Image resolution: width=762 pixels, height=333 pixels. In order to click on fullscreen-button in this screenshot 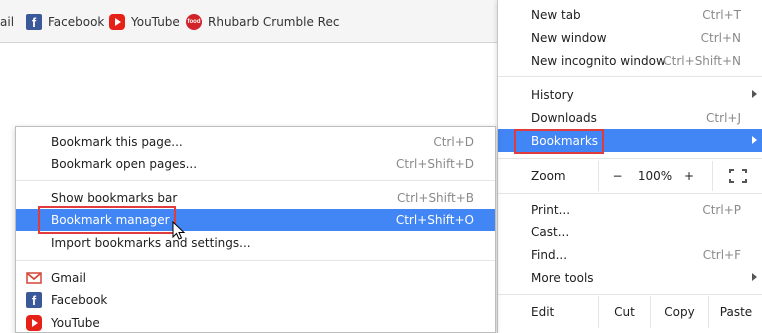, I will do `click(737, 176)`.